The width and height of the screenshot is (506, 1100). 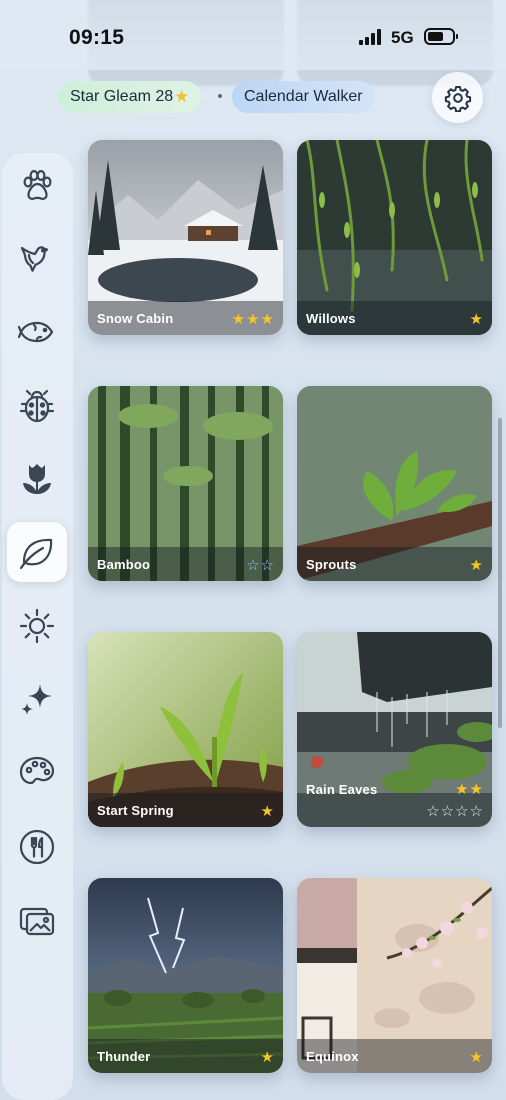 I want to click on leaf-icon, so click(x=36, y=554).